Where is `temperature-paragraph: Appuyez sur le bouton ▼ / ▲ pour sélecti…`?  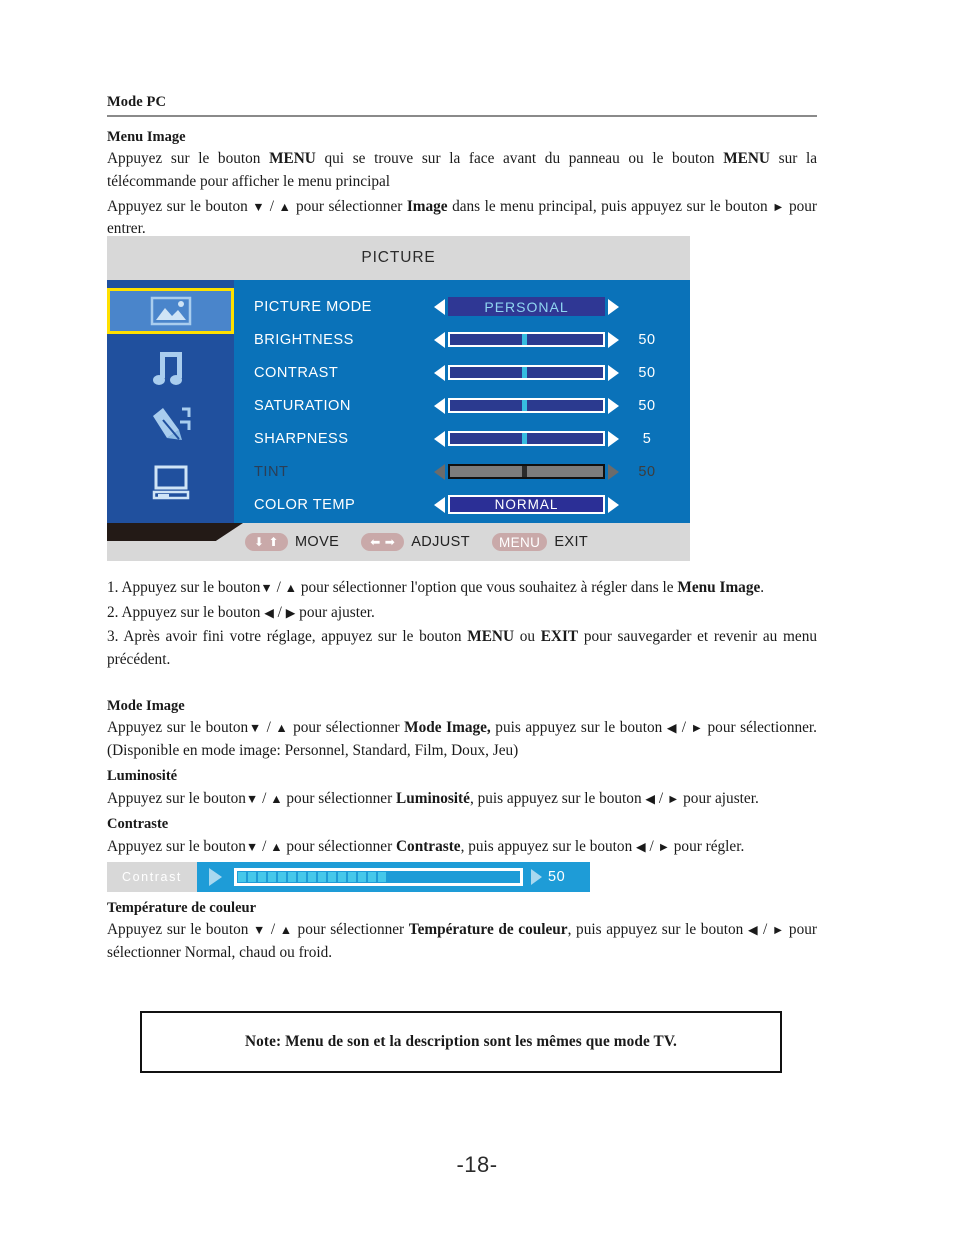
temperature-paragraph: Appuyez sur le bouton ▼ / ▲ pour sélecti… is located at coordinates (462, 941).